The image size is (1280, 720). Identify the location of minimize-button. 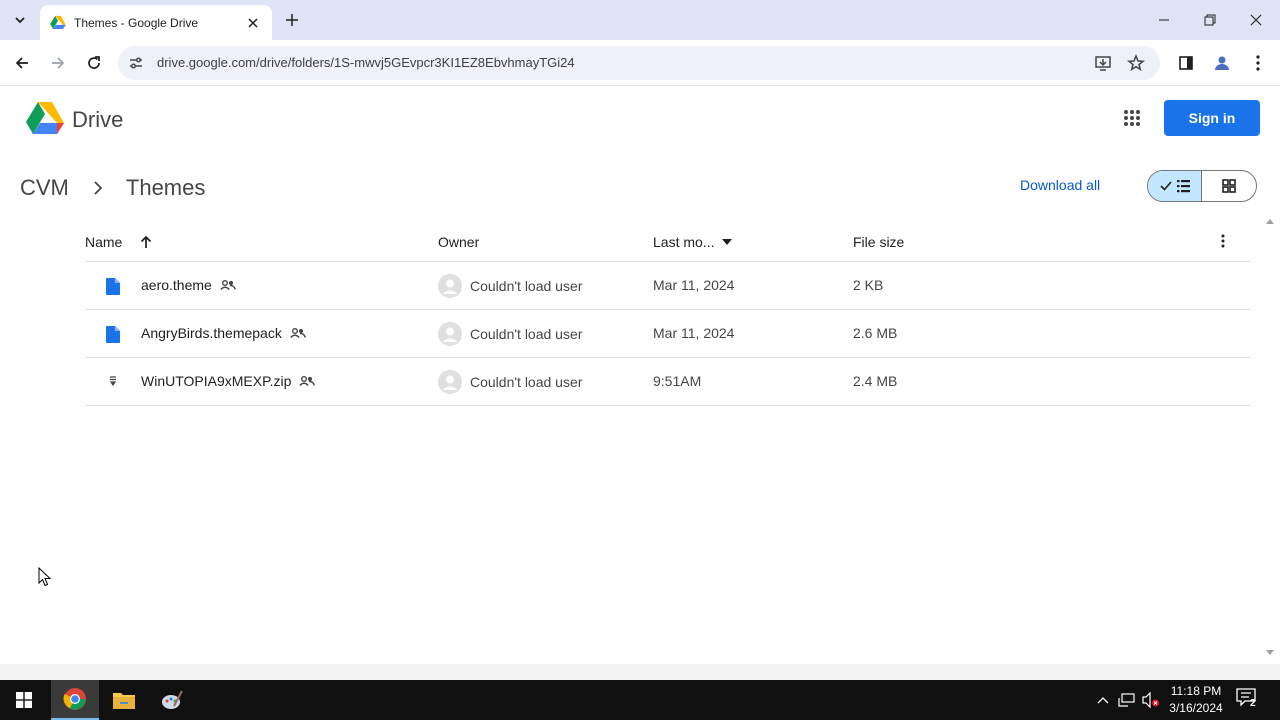
(1164, 20).